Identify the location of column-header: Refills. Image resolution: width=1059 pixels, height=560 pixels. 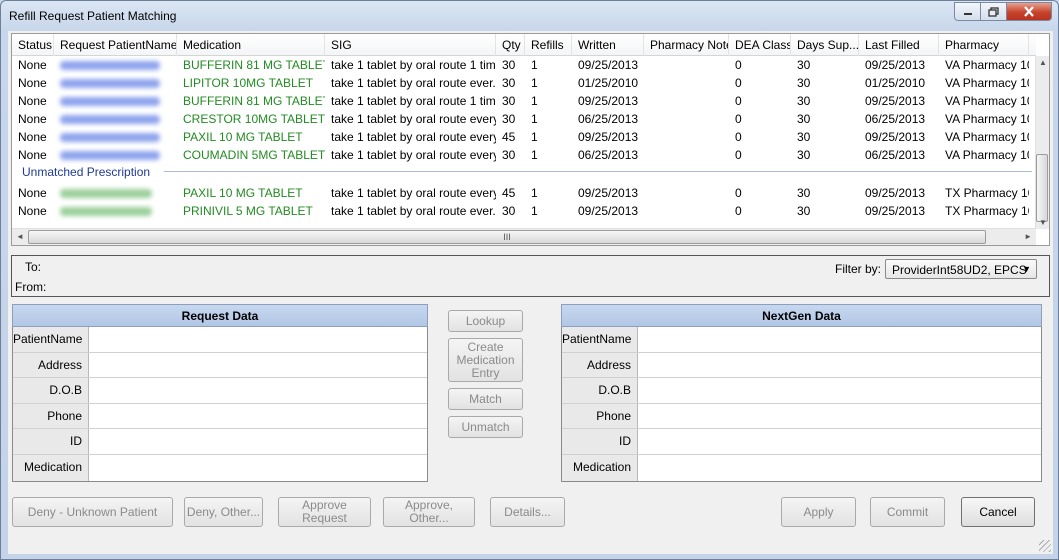
(548, 45).